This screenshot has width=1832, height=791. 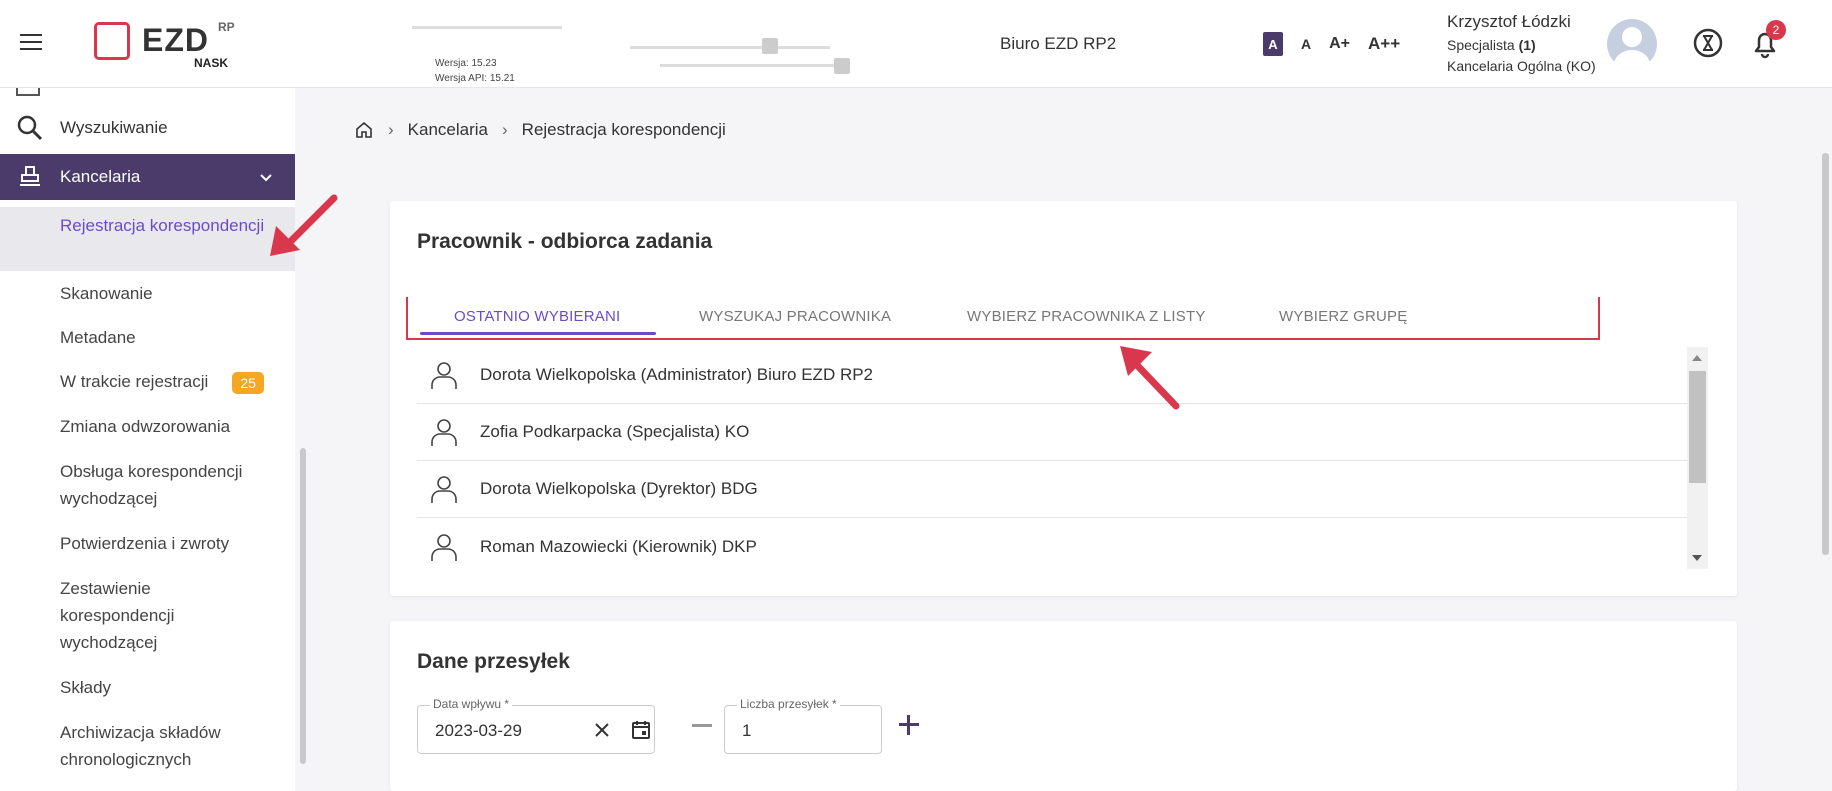 What do you see at coordinates (303, 606) in the screenshot?
I see `sidebar-scrollbar` at bounding box center [303, 606].